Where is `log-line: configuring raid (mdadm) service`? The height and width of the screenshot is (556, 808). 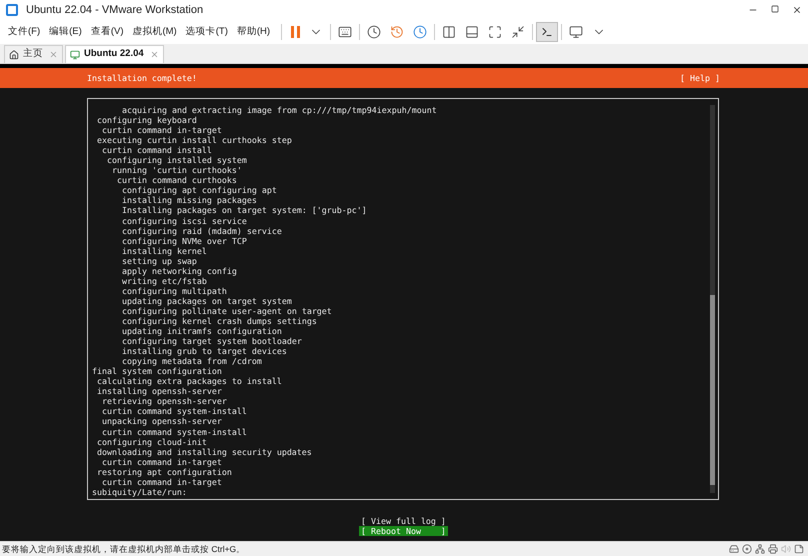 log-line: configuring raid (mdadm) service is located at coordinates (202, 230).